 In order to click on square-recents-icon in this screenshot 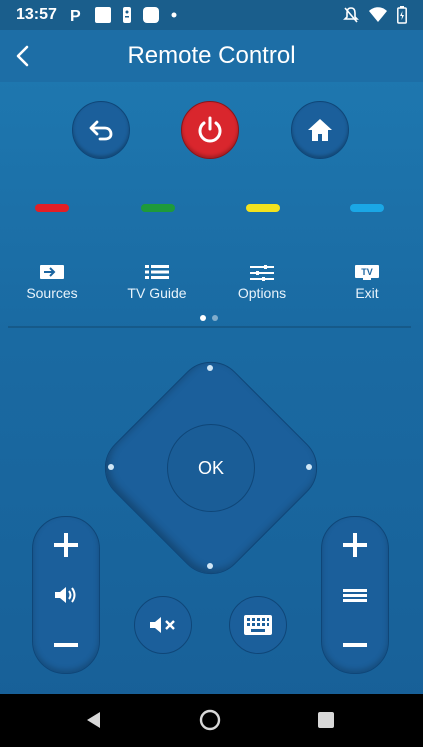, I will do `click(326, 720)`.